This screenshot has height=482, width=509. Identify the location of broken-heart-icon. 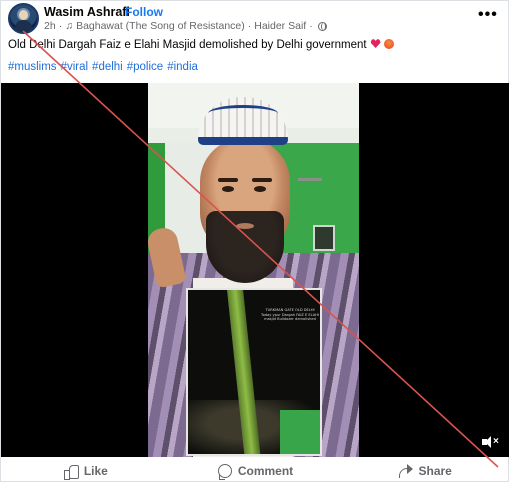
(375, 43).